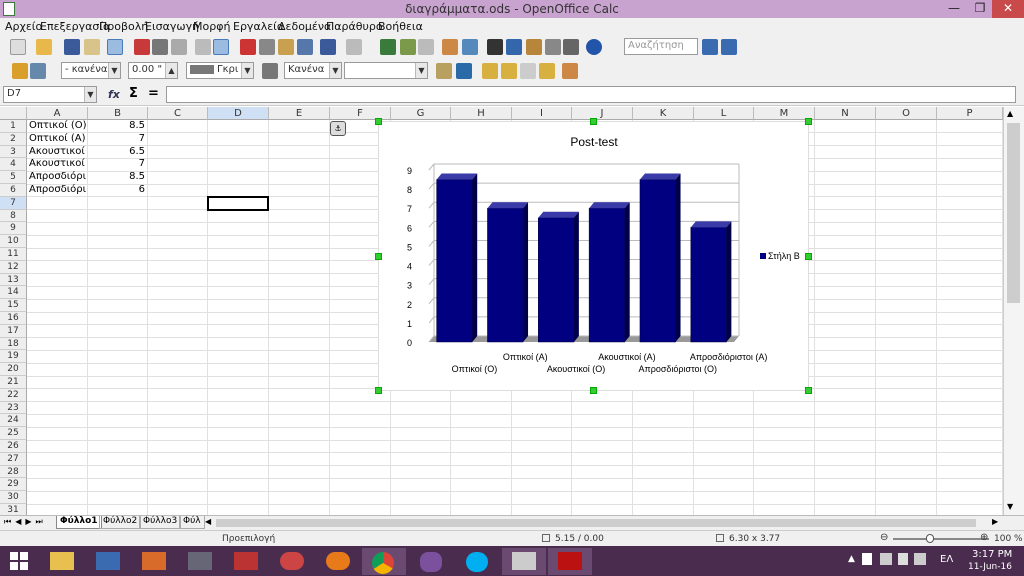  What do you see at coordinates (388, 47) in the screenshot?
I see `hyperlink-icon` at bounding box center [388, 47].